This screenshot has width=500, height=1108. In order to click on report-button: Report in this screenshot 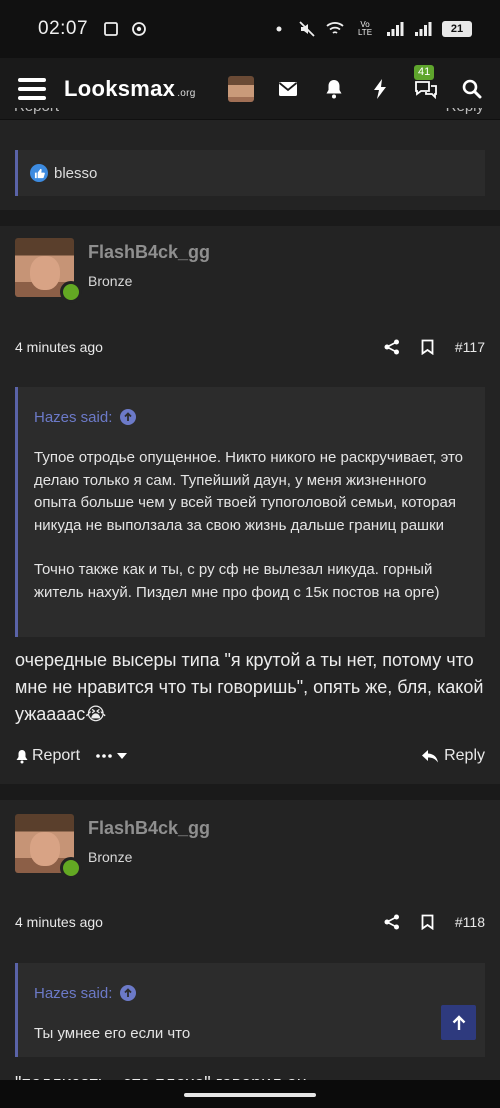, I will do `click(47, 756)`.